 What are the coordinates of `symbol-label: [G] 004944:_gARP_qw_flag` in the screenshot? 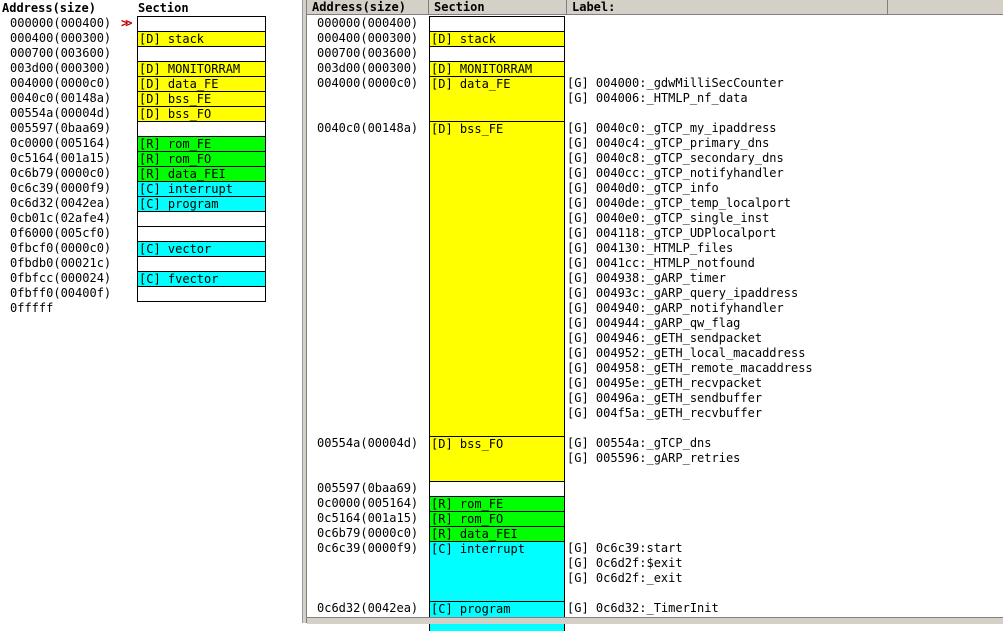 It's located at (653, 323).